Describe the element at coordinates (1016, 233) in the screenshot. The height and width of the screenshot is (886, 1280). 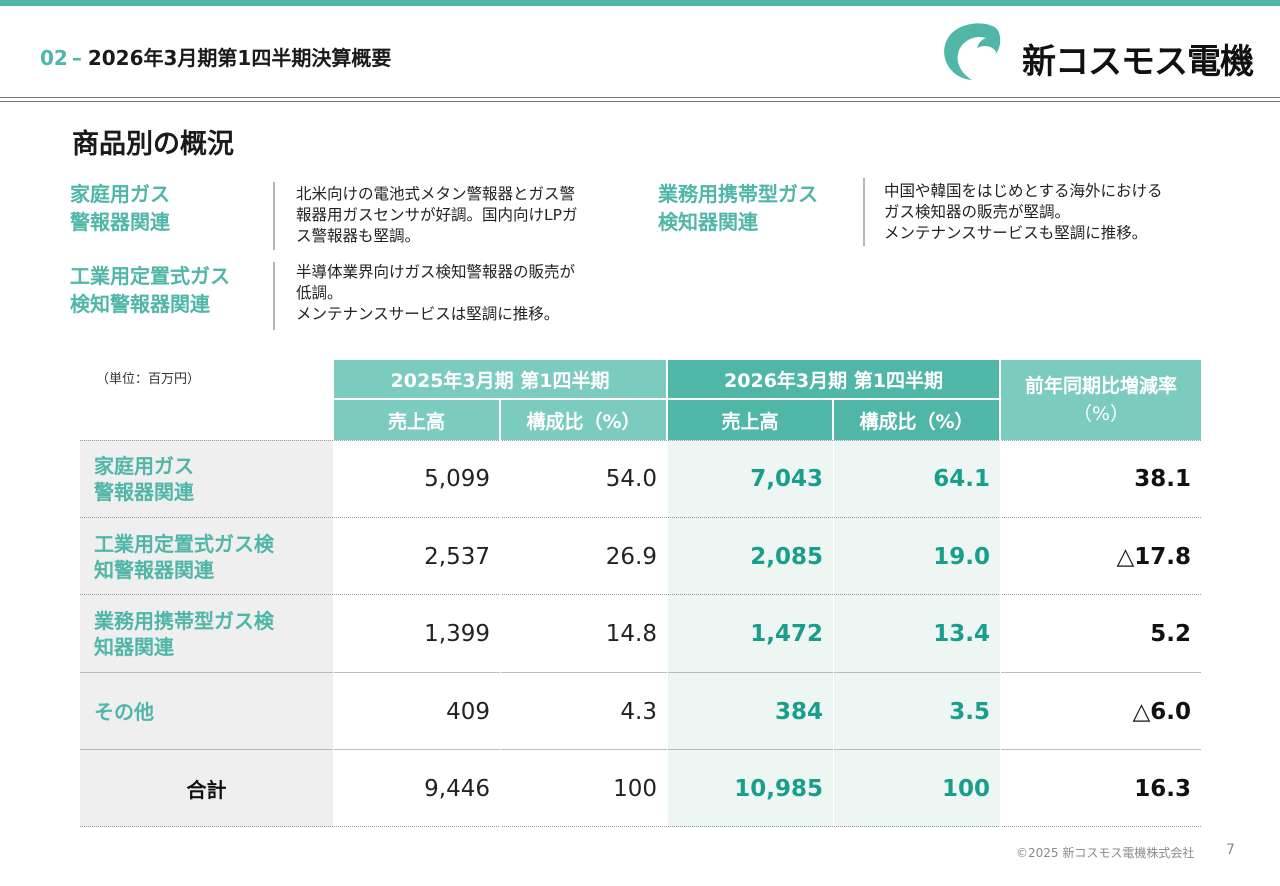
I see `desc-line3: メンテナンスサービスも堅調に推移。` at that location.